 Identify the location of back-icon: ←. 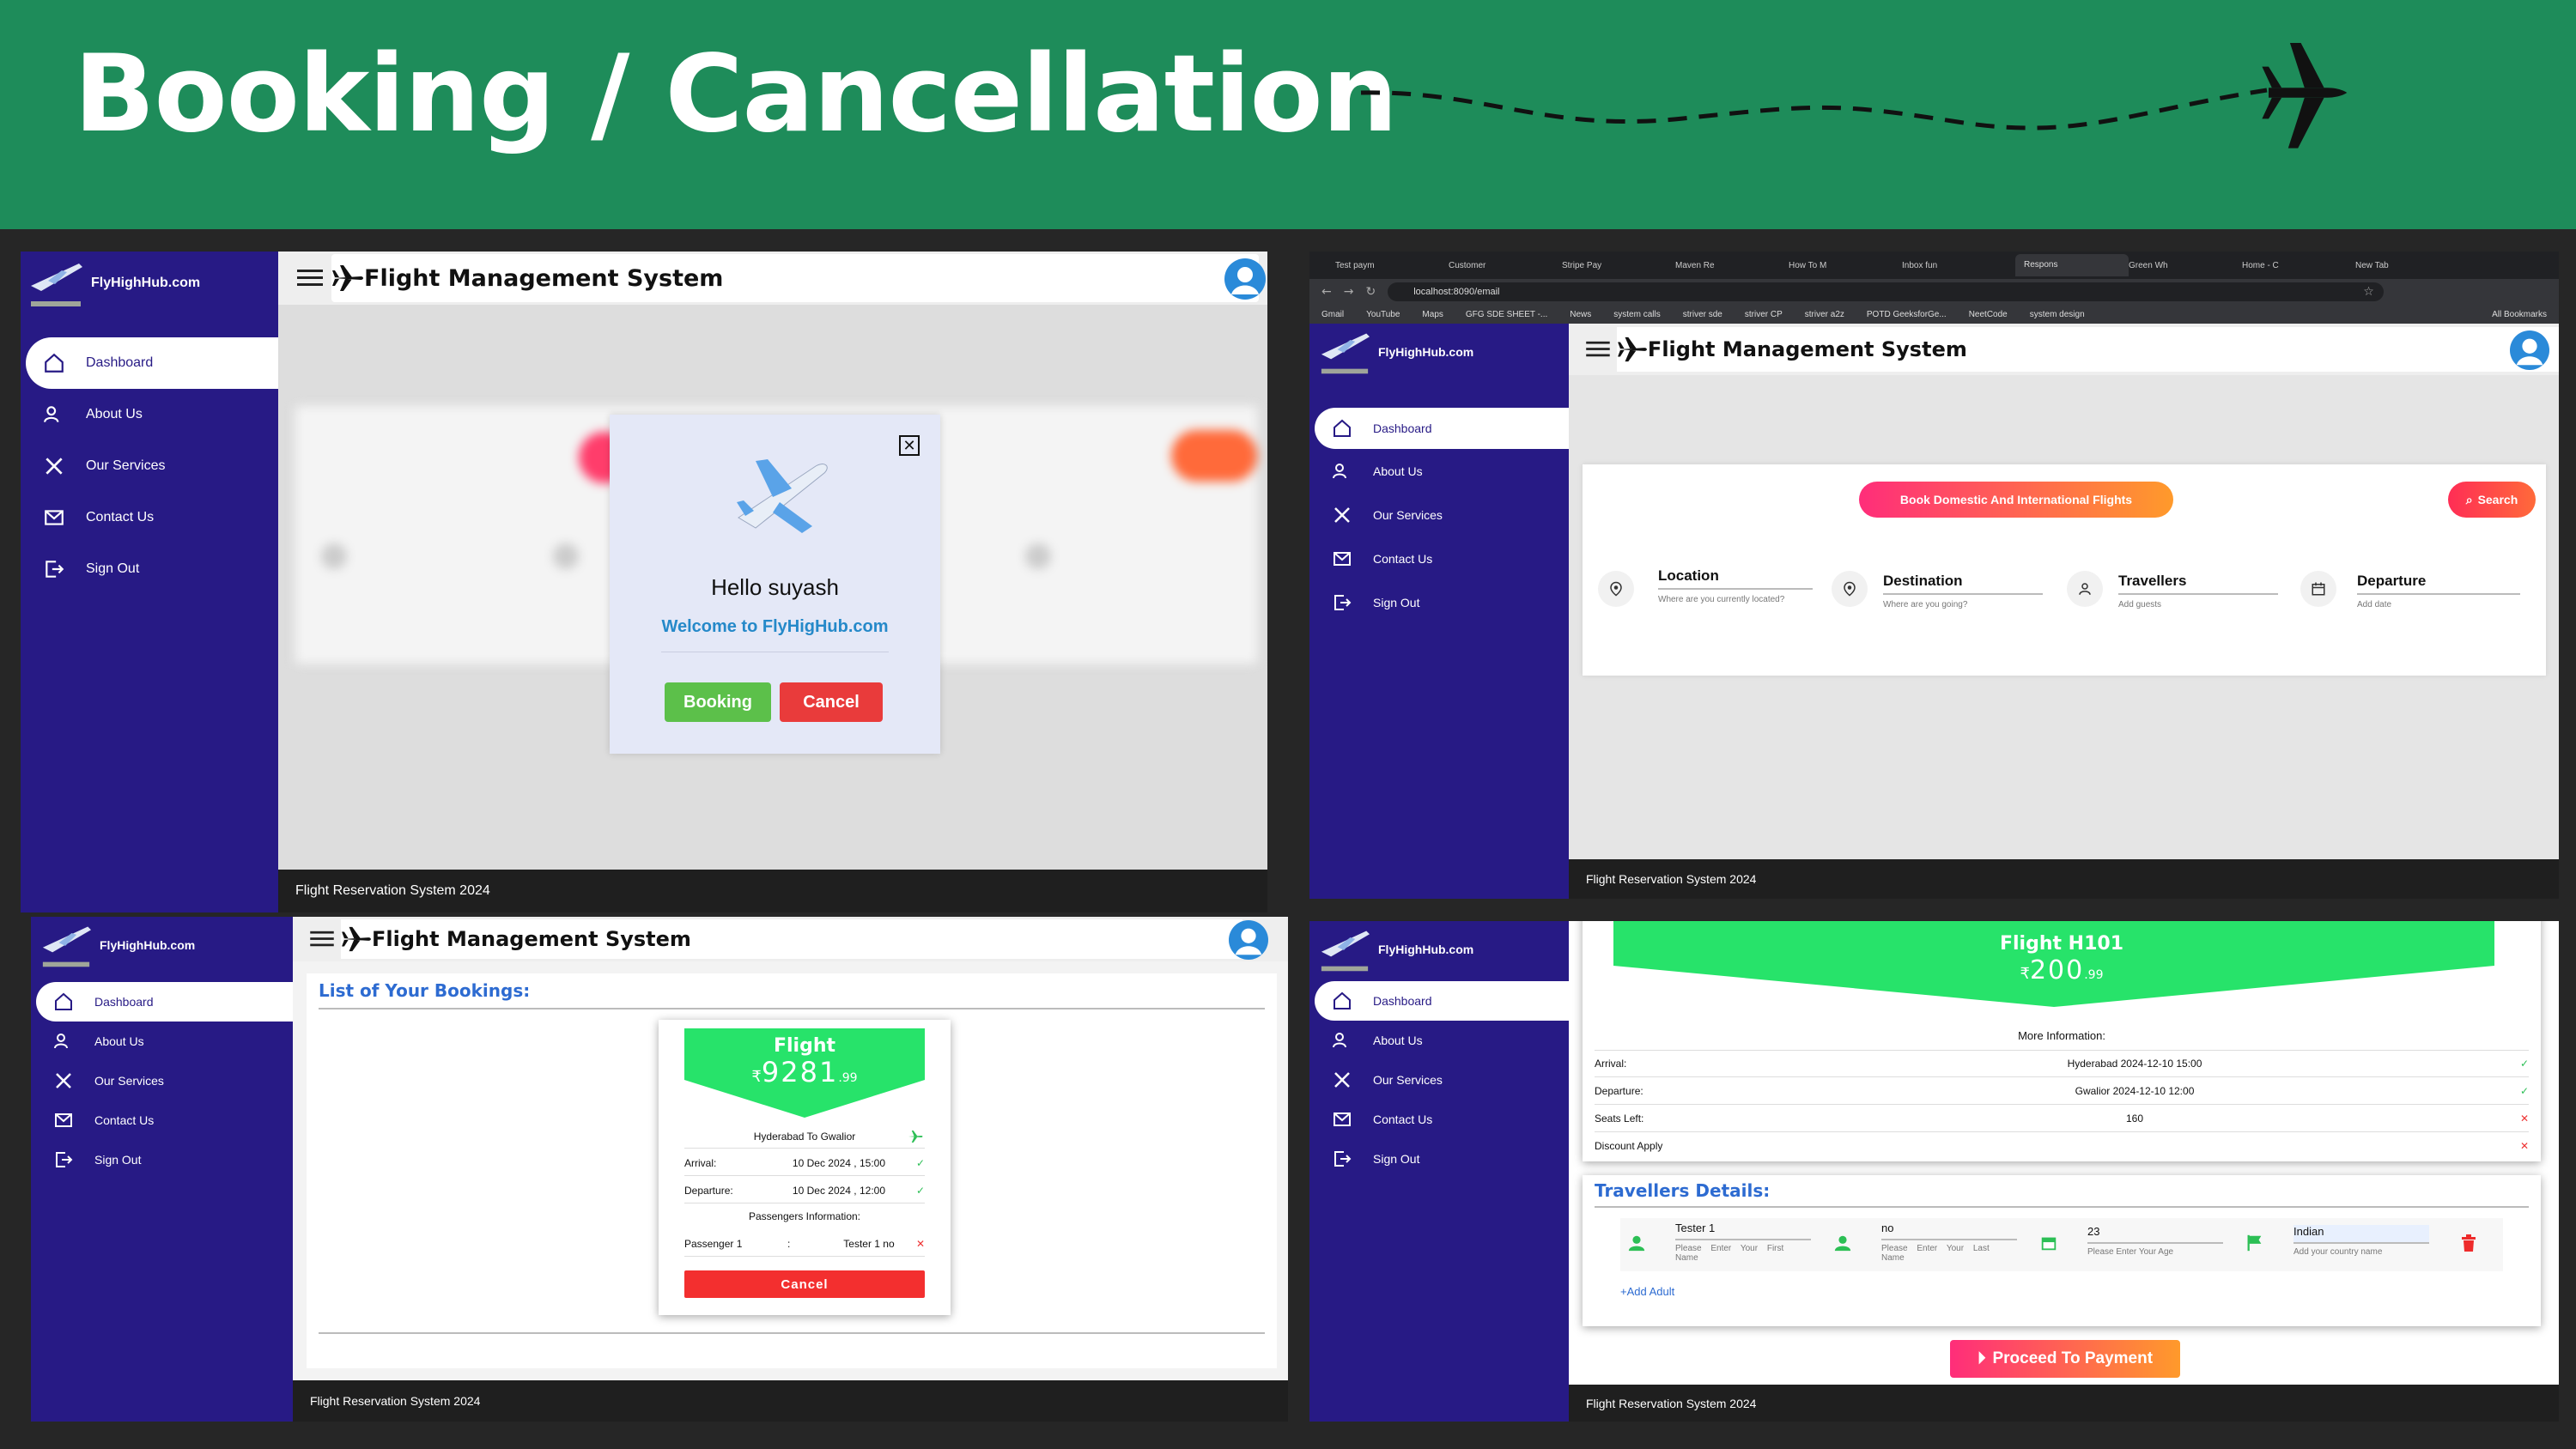
(1327, 292).